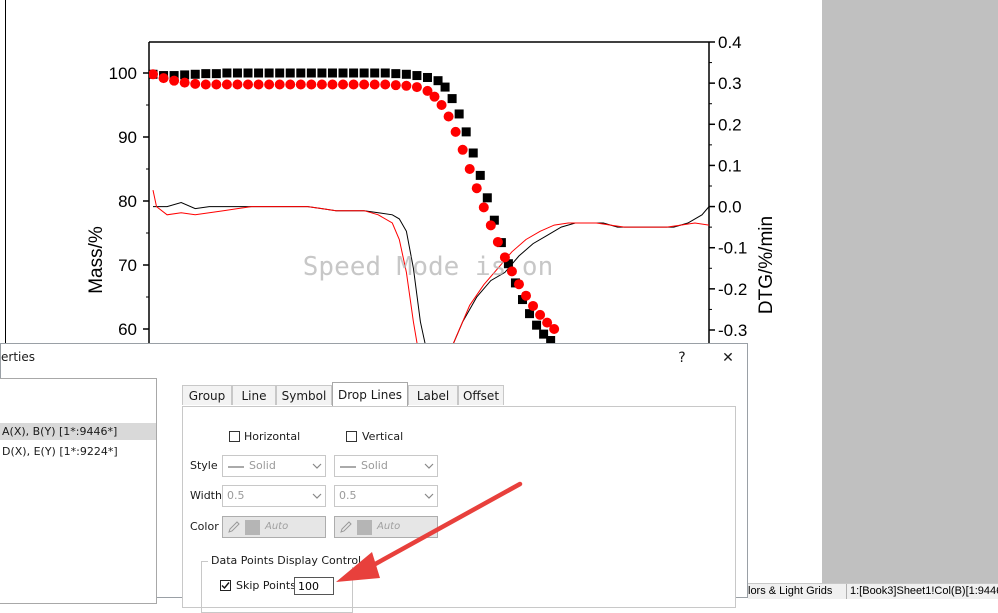 This screenshot has height=613, width=998. I want to click on group-title: Data Points Display Control, so click(286, 560).